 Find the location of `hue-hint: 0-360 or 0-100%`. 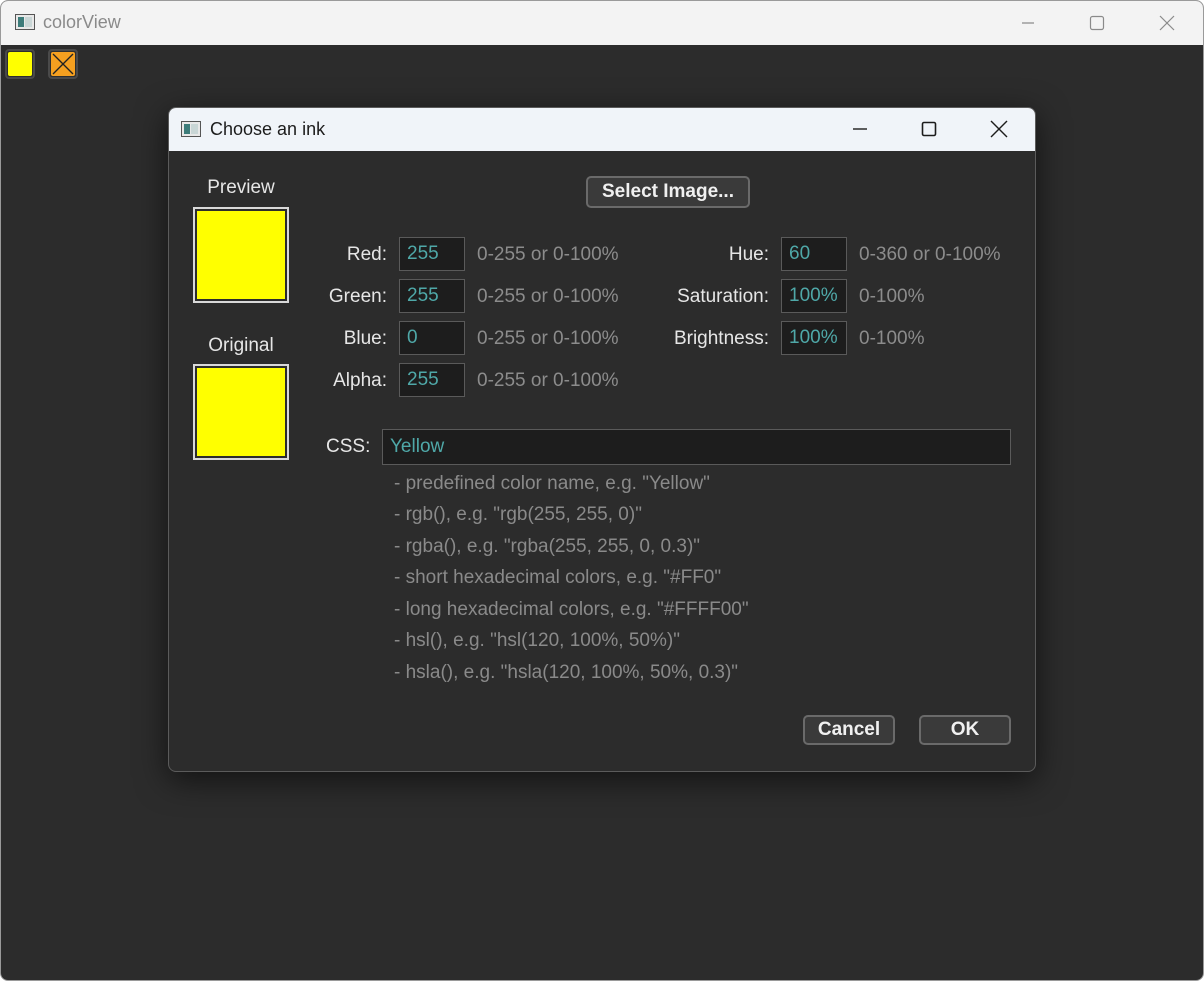

hue-hint: 0-360 or 0-100% is located at coordinates (930, 254).